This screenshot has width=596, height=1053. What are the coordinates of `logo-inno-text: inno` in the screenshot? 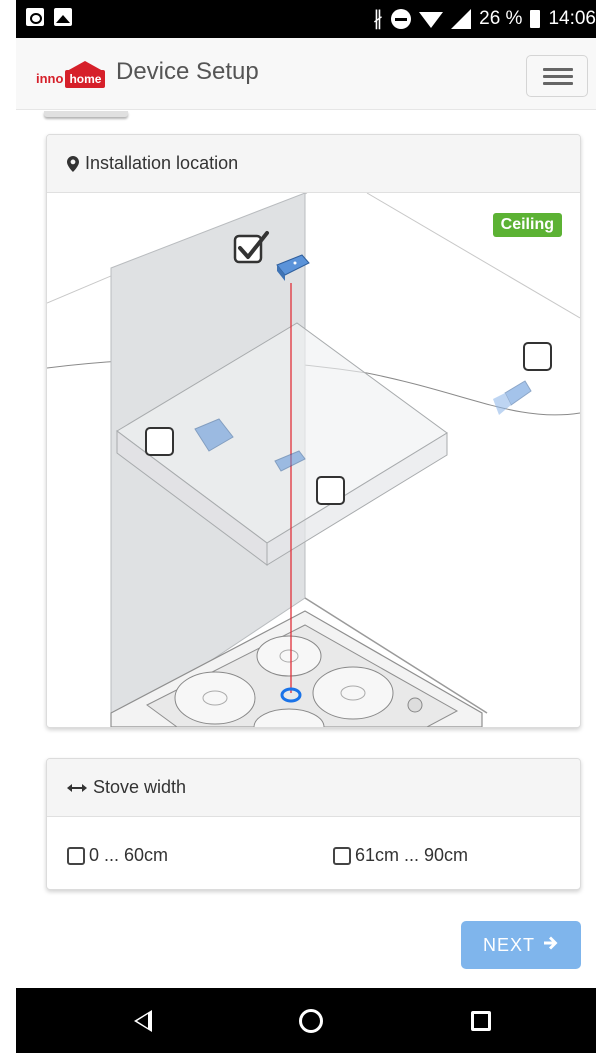 It's located at (50, 78).